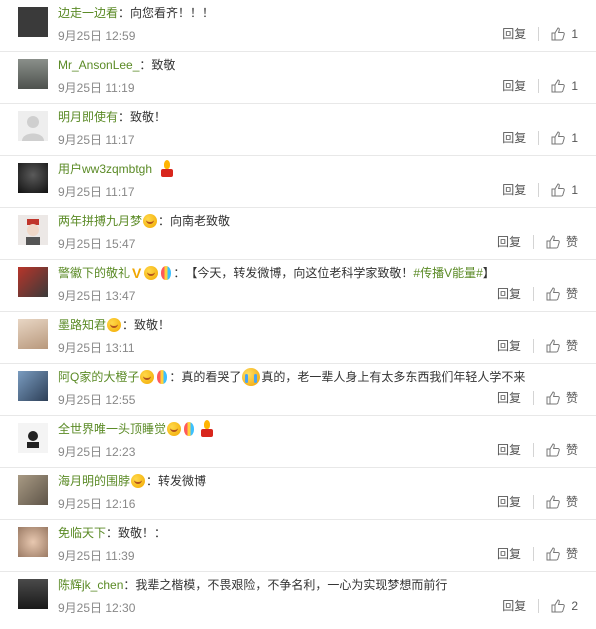 This screenshot has height=629, width=596. I want to click on username-link: 用户ww3zqmbtgh, so click(105, 169).